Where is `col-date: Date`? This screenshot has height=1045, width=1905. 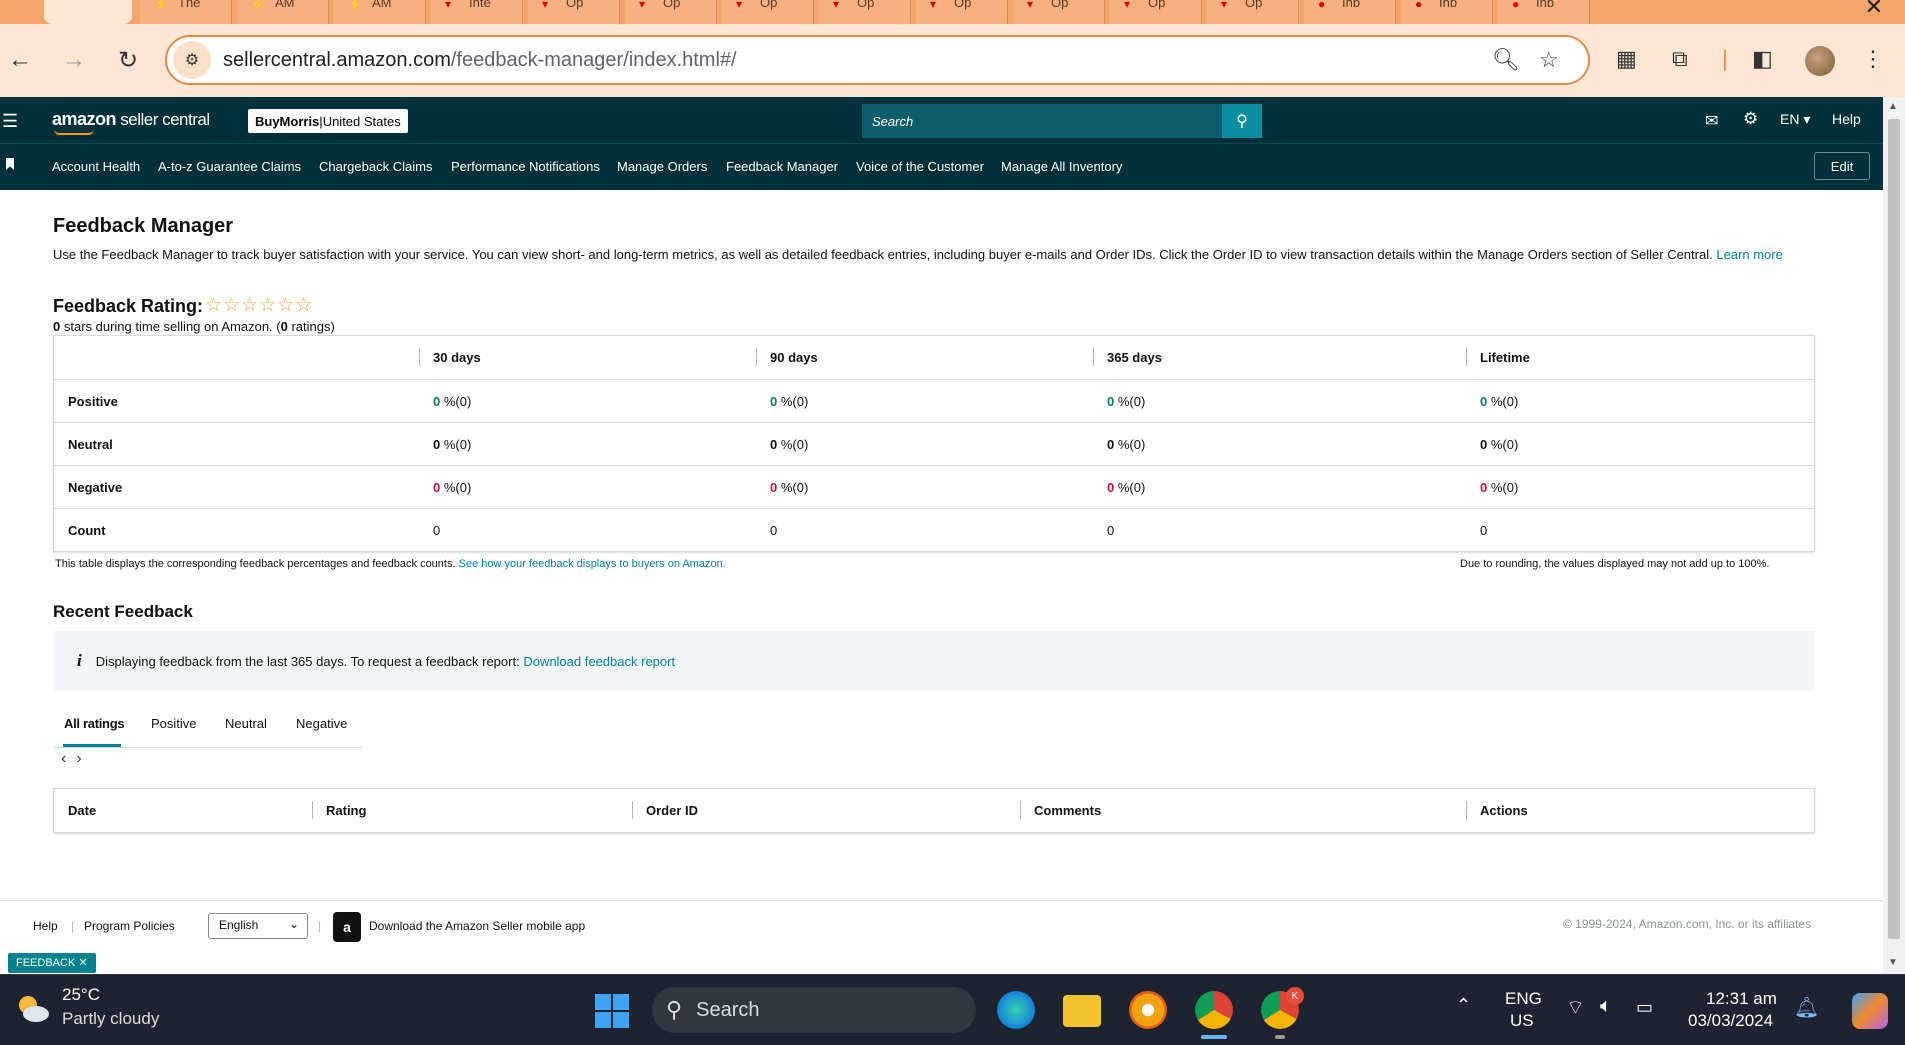 col-date: Date is located at coordinates (183, 810).